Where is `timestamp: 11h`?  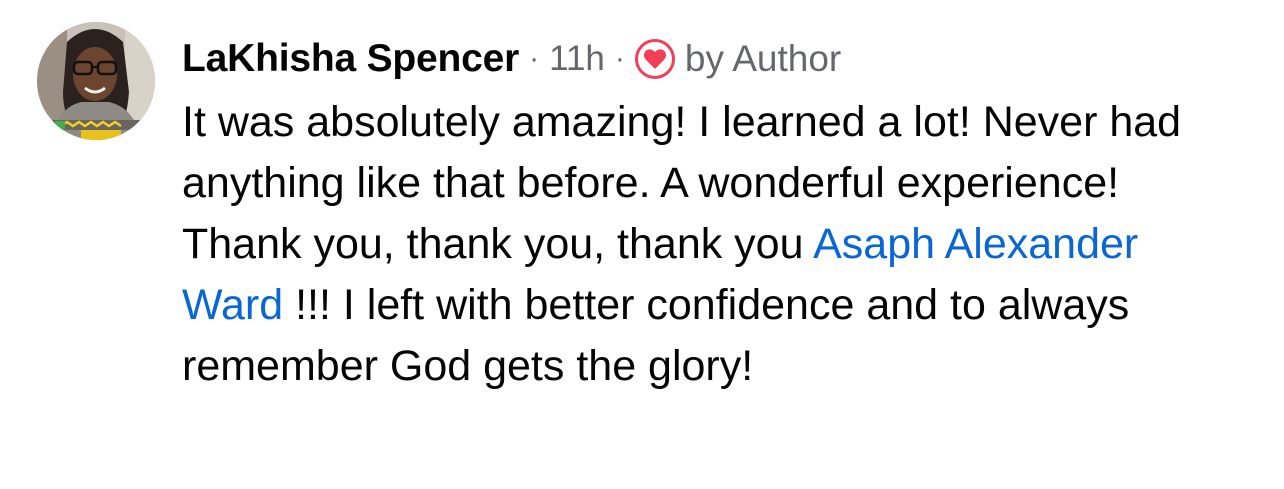
timestamp: 11h is located at coordinates (577, 59).